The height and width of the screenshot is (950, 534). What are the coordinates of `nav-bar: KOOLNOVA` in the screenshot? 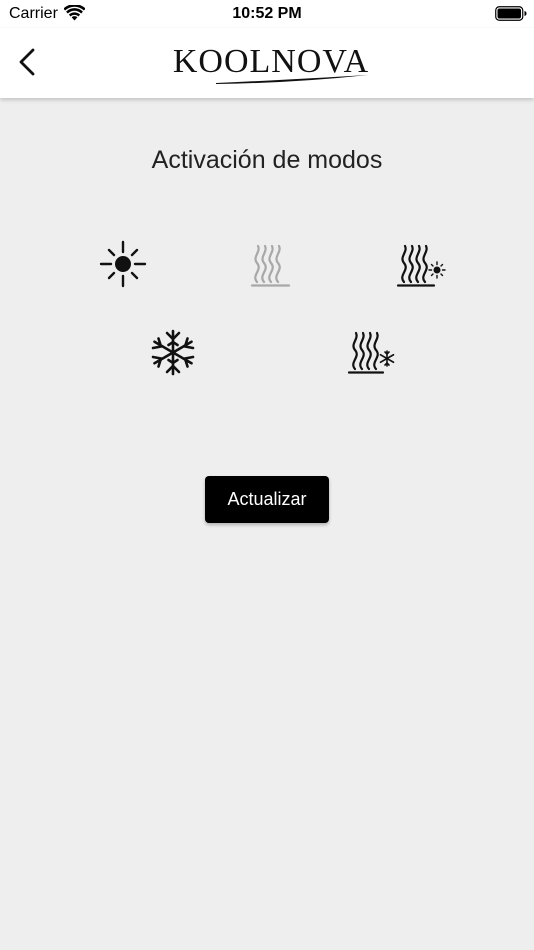 It's located at (267, 63).